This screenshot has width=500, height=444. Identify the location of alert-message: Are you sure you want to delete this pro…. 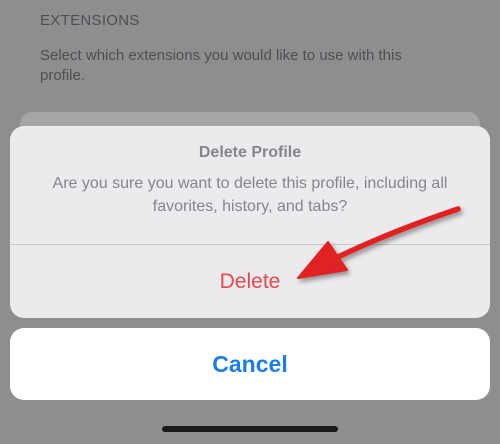
(250, 195).